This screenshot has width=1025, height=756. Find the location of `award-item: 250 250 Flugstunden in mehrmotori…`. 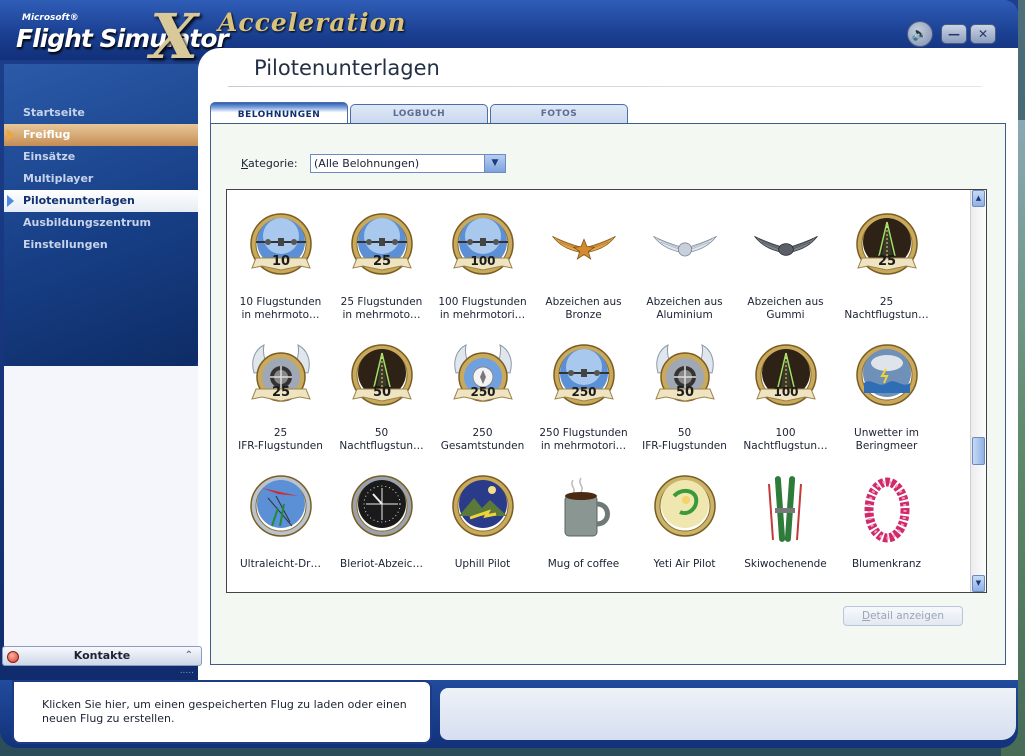

award-item: 250 250 Flugstunden in mehrmotori… is located at coordinates (583, 388).